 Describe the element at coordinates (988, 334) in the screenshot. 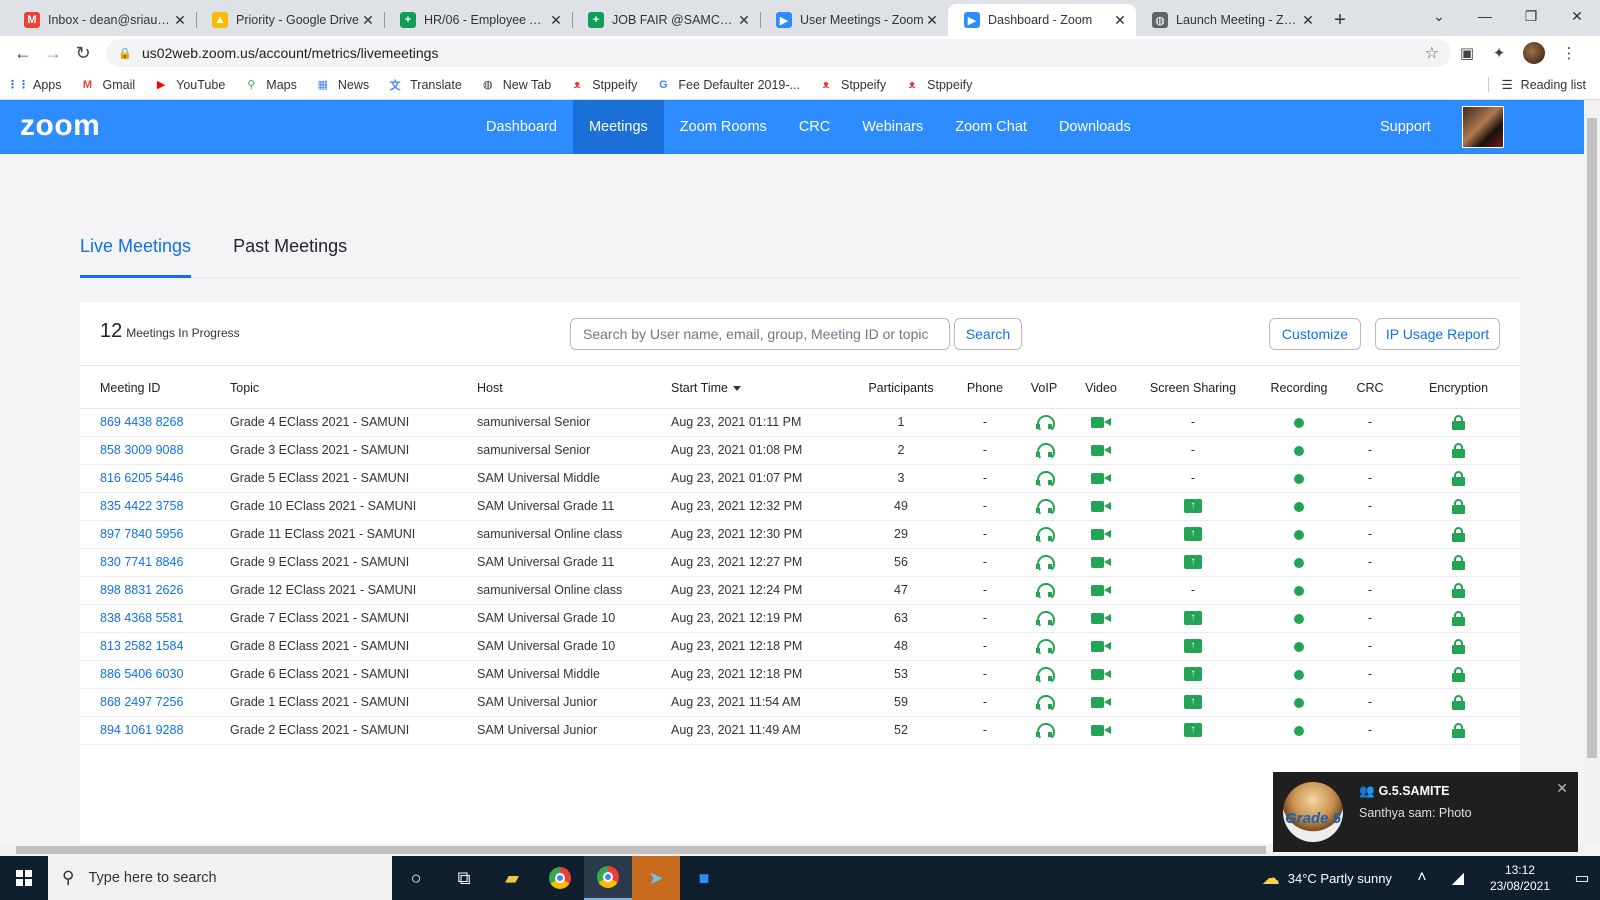

I see `search-button: Search` at that location.